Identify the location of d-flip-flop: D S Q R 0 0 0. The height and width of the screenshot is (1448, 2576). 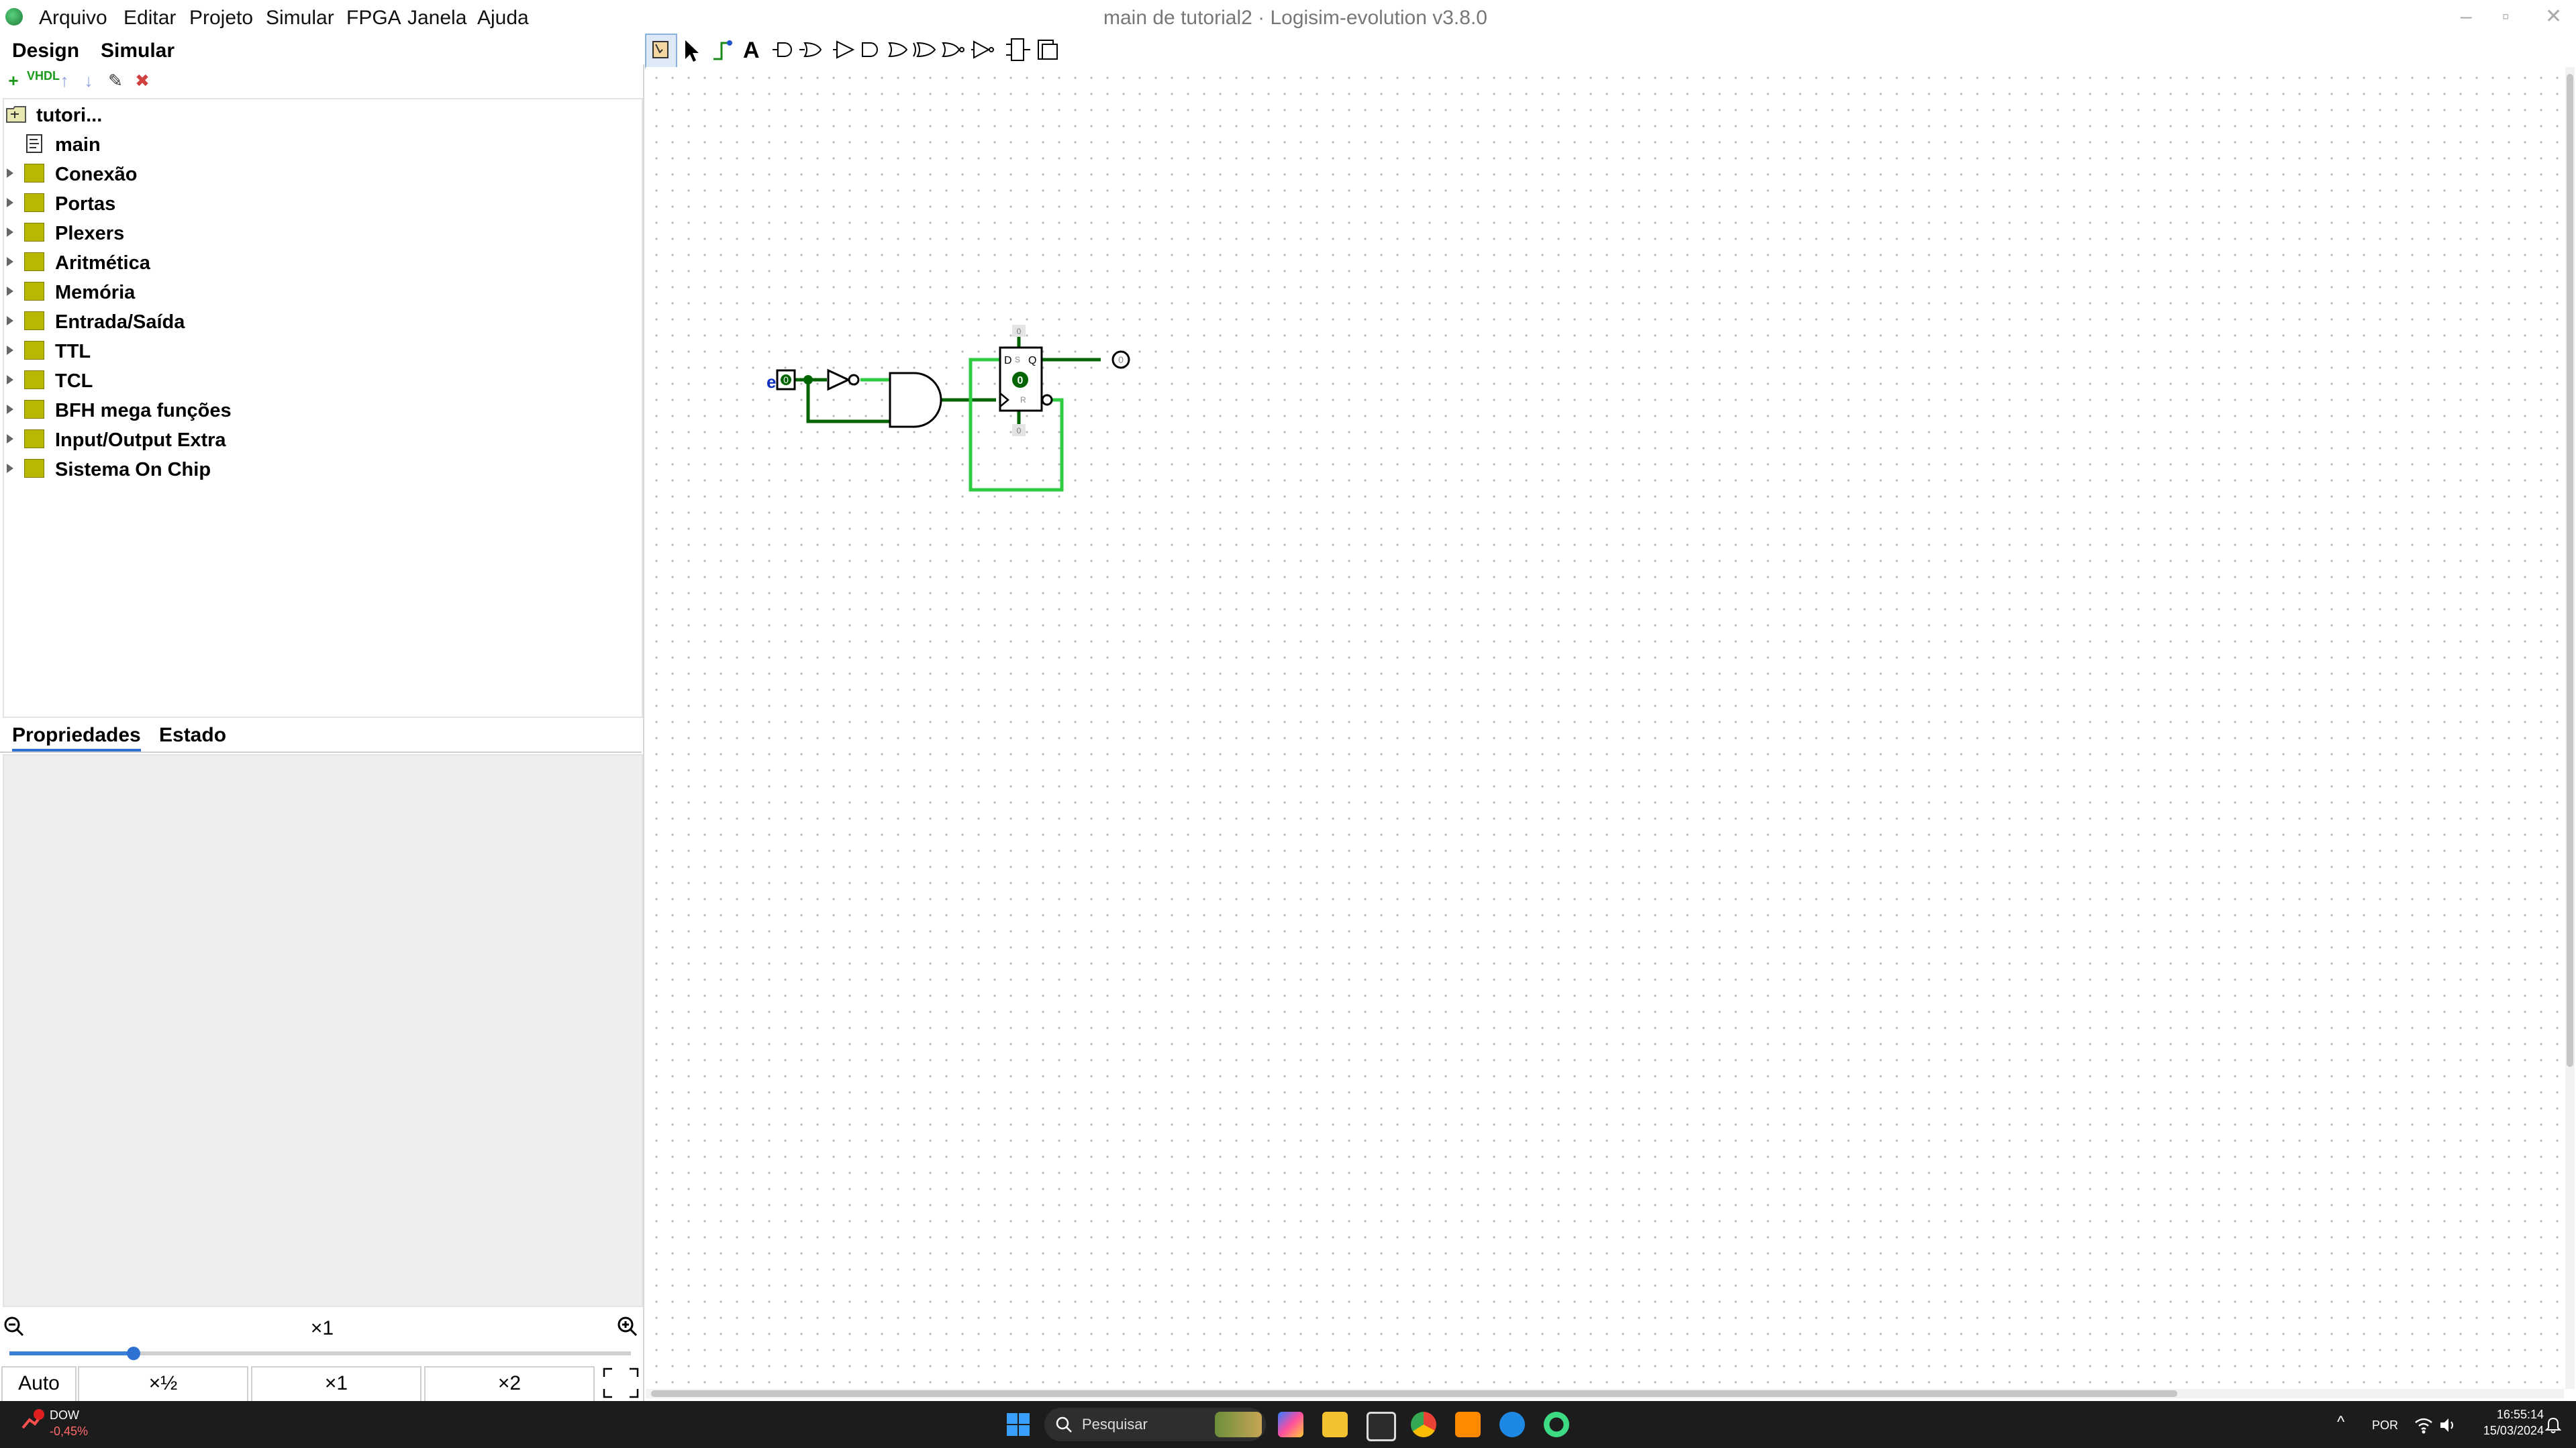
(1026, 381).